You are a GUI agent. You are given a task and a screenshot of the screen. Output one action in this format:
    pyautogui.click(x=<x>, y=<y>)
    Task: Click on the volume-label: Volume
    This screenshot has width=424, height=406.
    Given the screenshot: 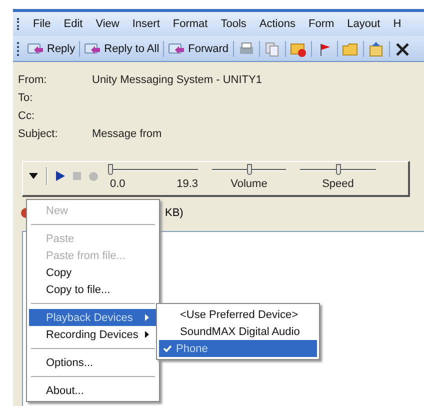 What is the action you would take?
    pyautogui.click(x=249, y=184)
    